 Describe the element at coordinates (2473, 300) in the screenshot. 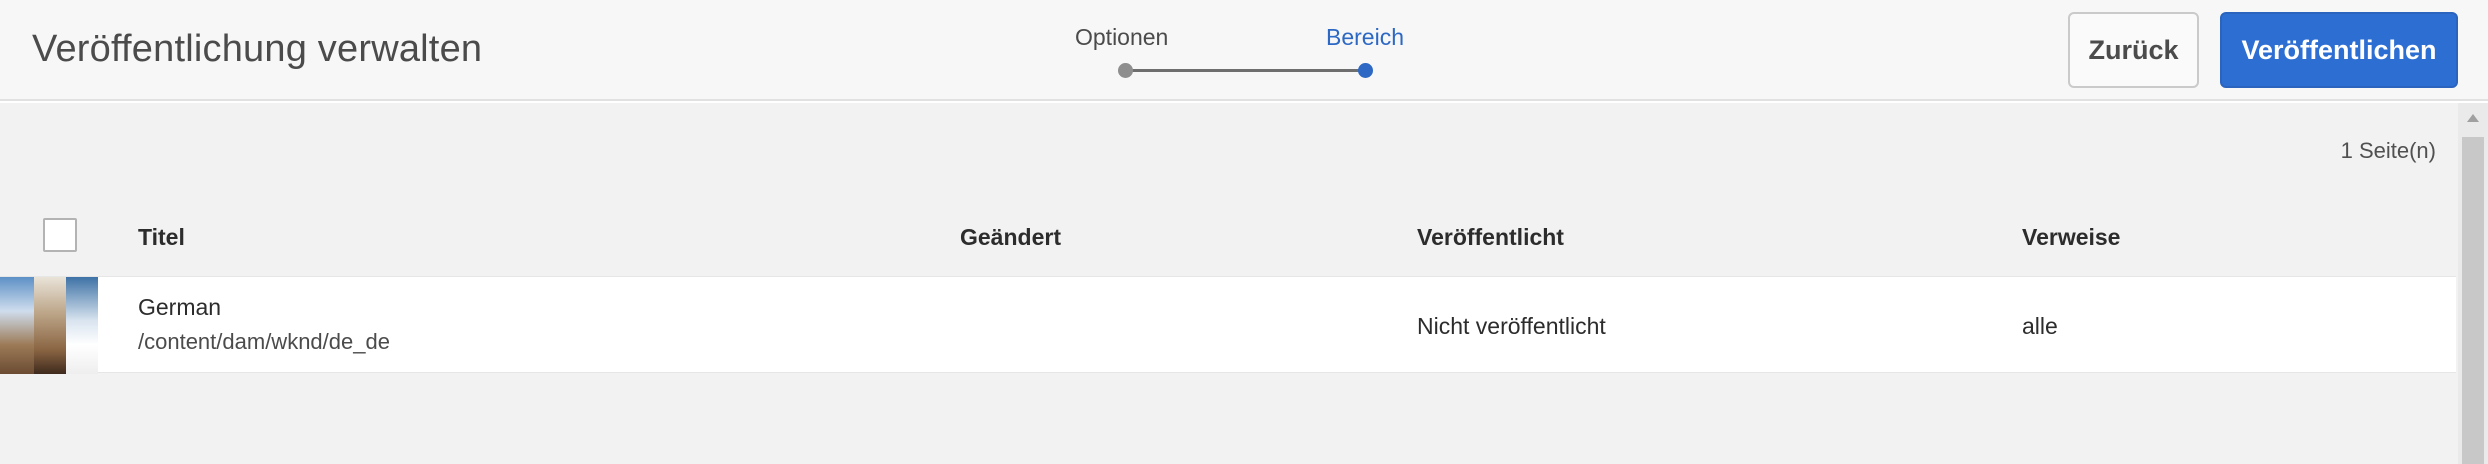

I see `scrollbar-thumb` at that location.